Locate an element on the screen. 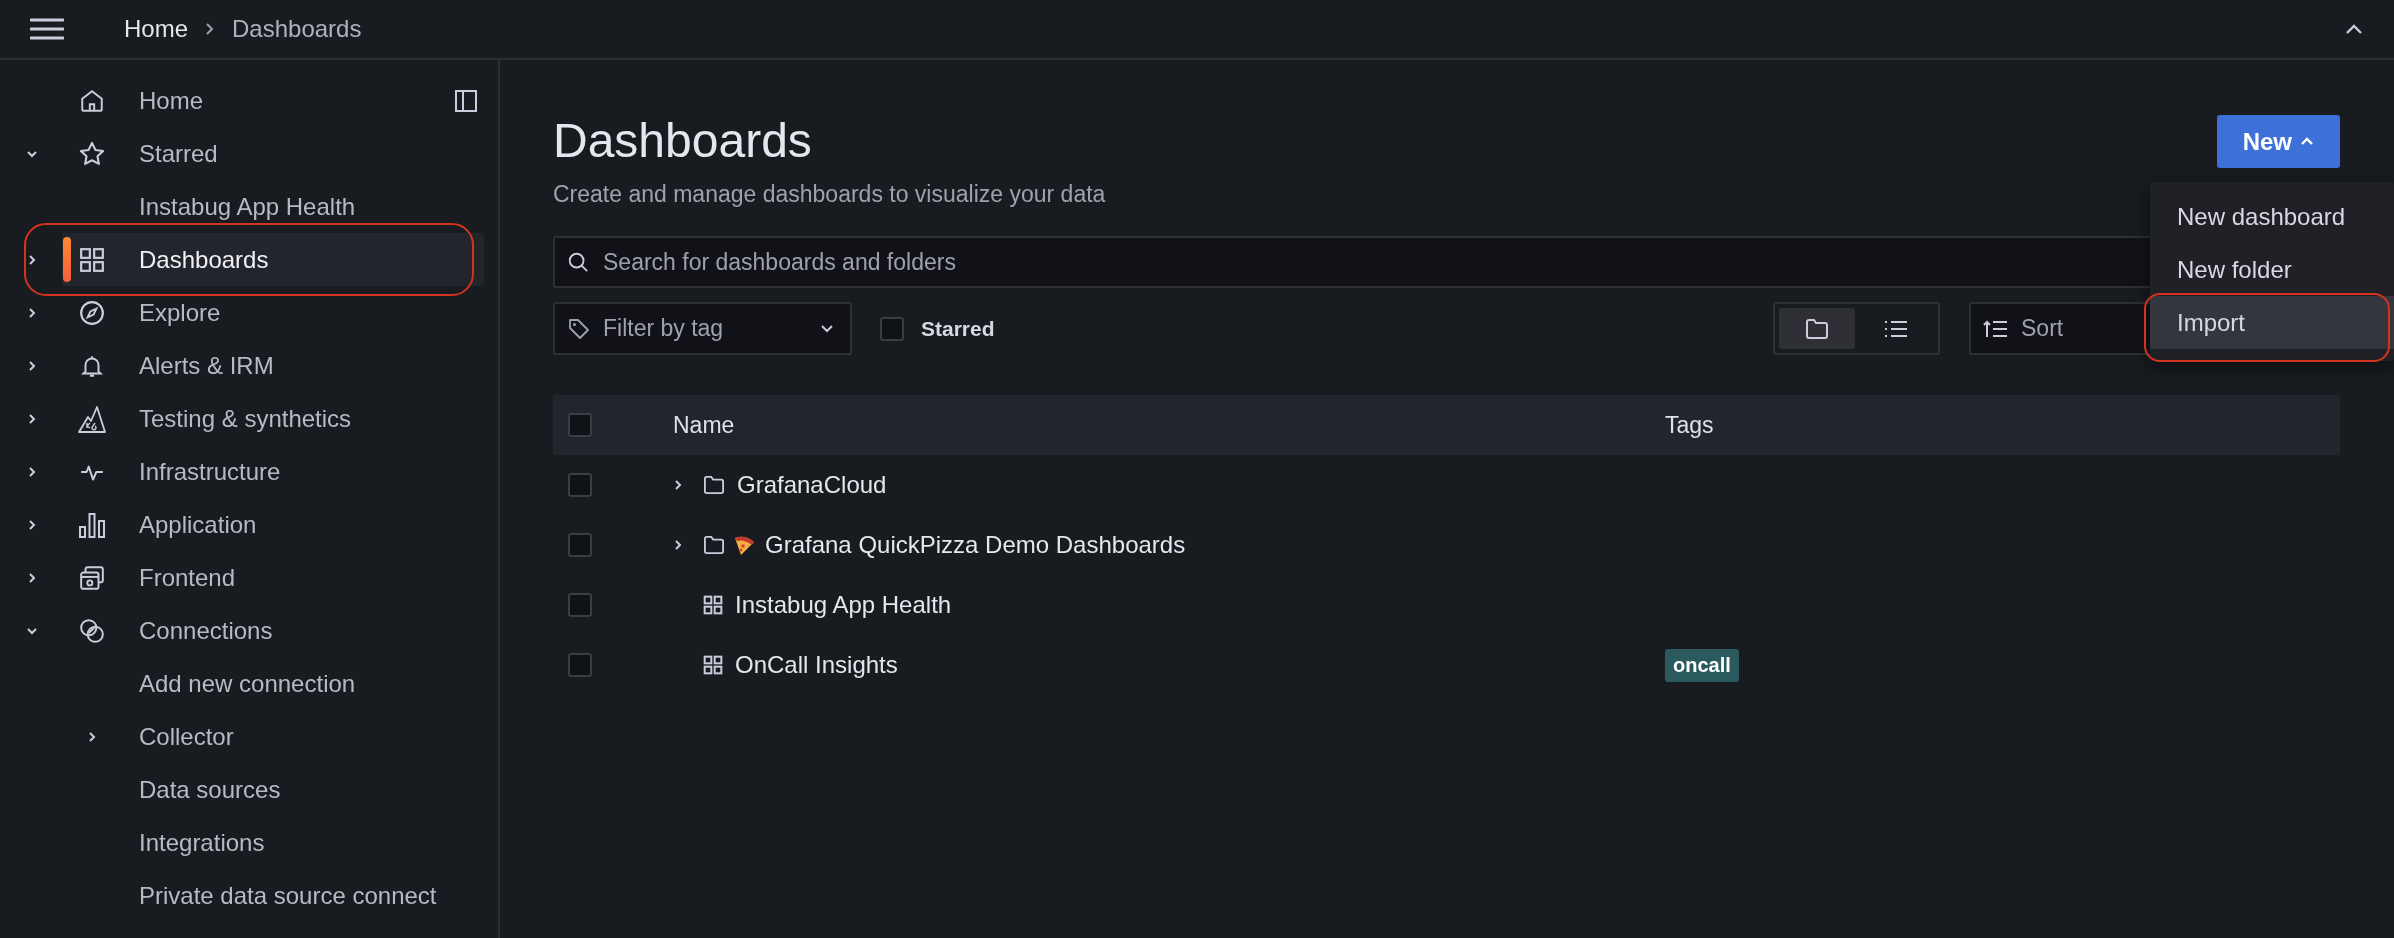 The image size is (2394, 938). page-subtitle: Create and manage dashboards to visualize your data is located at coordinates (829, 194).